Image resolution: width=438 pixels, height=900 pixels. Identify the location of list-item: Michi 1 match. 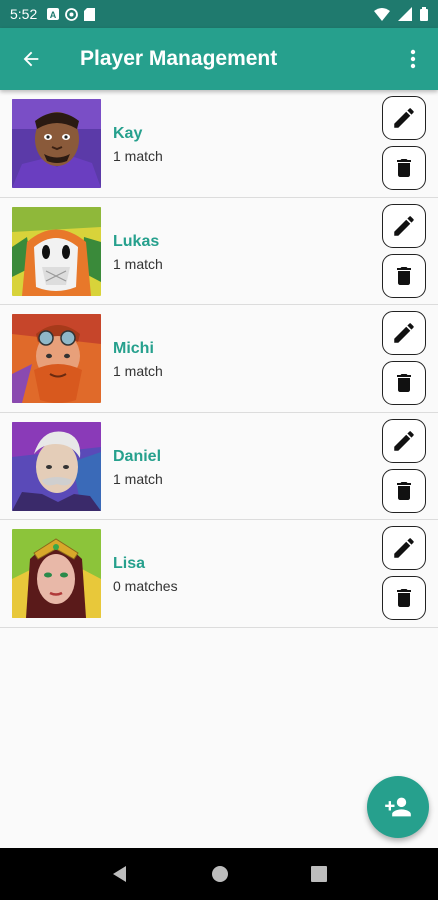
(219, 359).